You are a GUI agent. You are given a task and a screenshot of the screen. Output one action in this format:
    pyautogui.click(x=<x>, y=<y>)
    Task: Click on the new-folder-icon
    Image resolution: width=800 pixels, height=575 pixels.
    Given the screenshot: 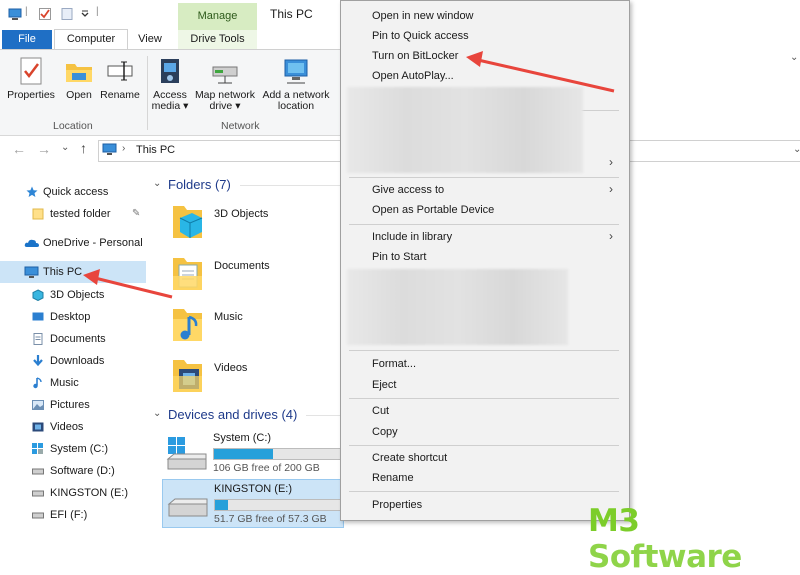 What is the action you would take?
    pyautogui.click(x=67, y=14)
    